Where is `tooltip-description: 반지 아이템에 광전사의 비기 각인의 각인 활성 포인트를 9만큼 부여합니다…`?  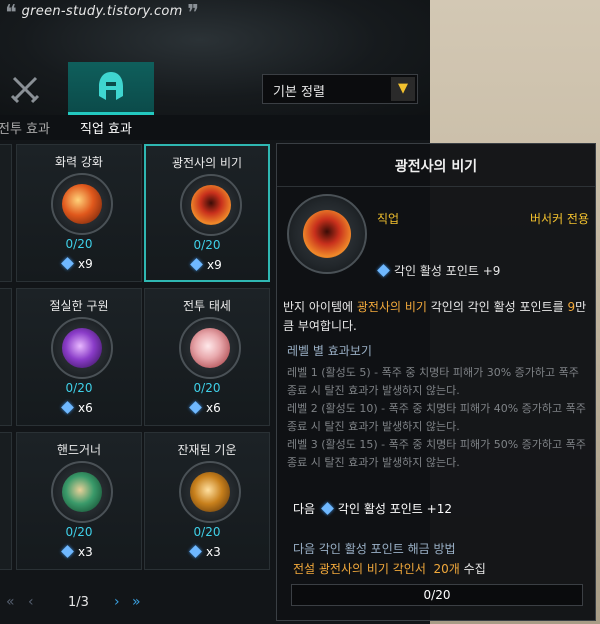 tooltip-description: 반지 아이템에 광전사의 비기 각인의 각인 활성 포인트를 9만큼 부여합니다… is located at coordinates (435, 316).